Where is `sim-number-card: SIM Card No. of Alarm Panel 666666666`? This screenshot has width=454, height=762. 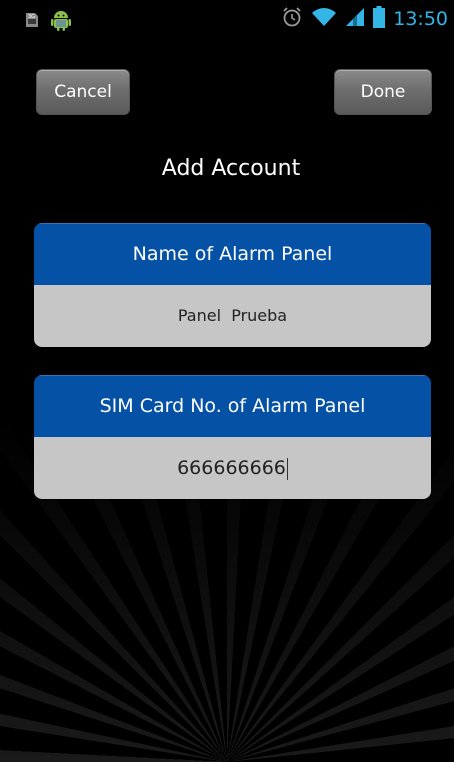 sim-number-card: SIM Card No. of Alarm Panel 666666666 is located at coordinates (232, 437).